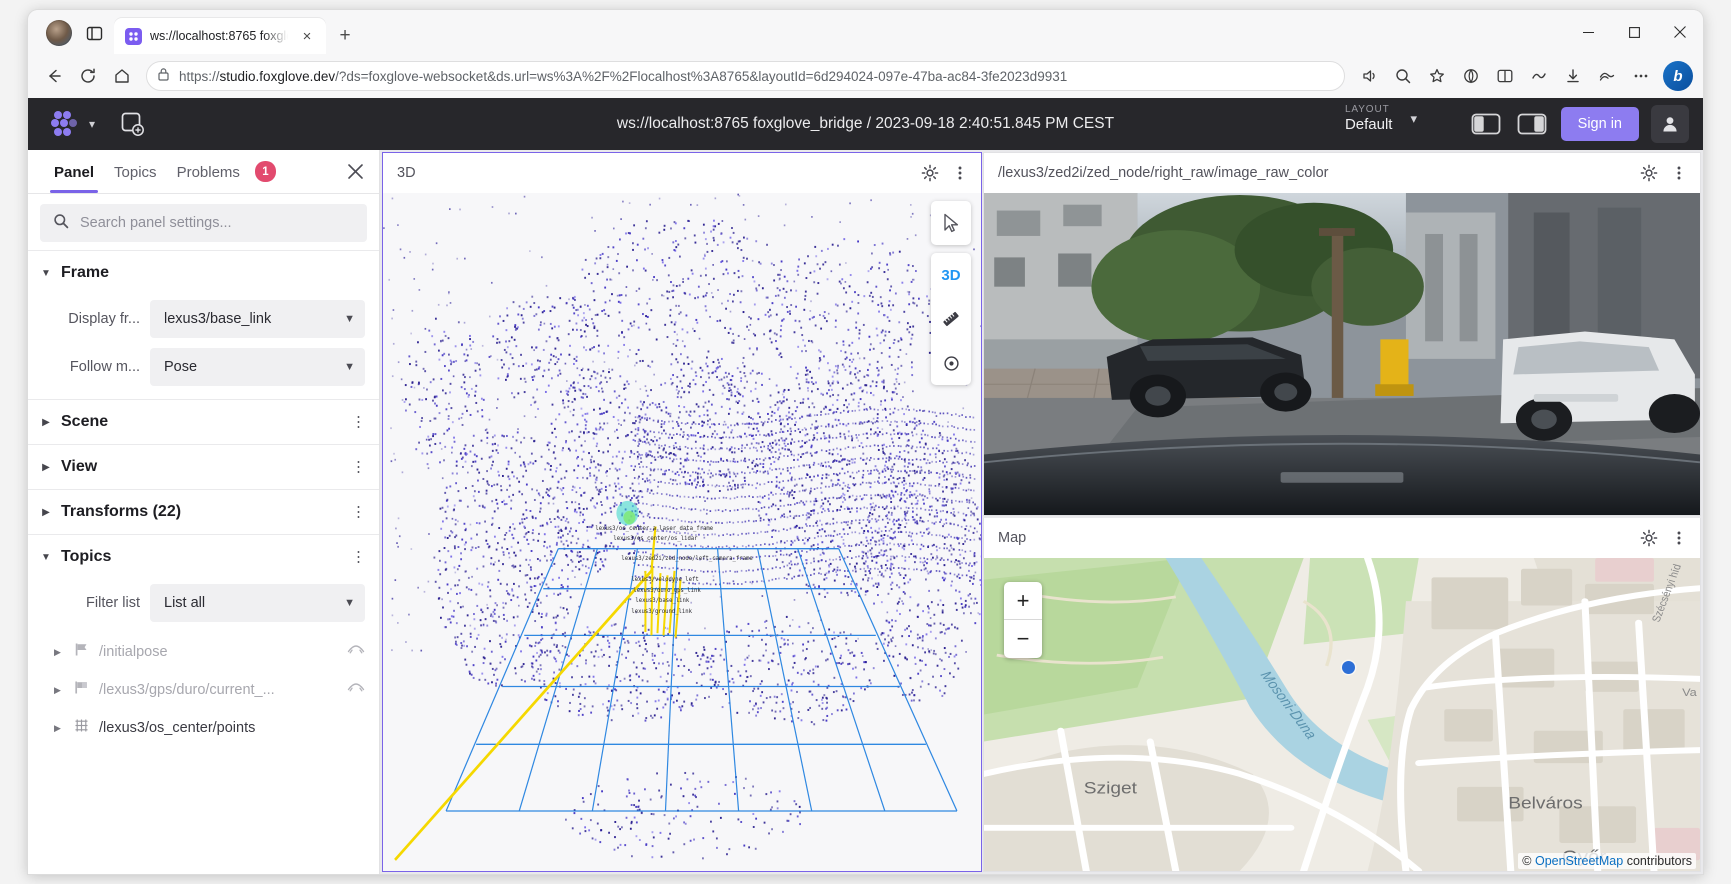 The width and height of the screenshot is (1731, 884). I want to click on topic-row: ▶ /initialpose, so click(203, 652).